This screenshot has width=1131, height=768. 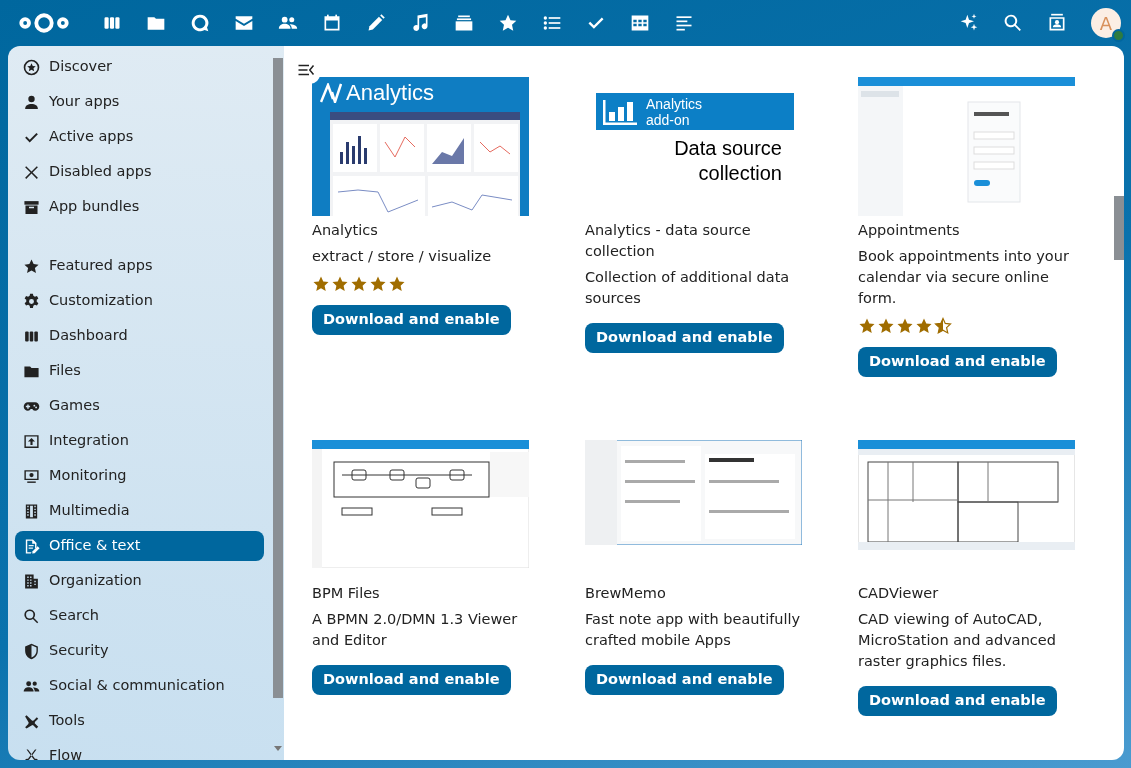 What do you see at coordinates (957, 640) in the screenshot?
I see `app-summary: CAD viewing of AutoCAD, MicroStation and advanced raster graphics files.` at bounding box center [957, 640].